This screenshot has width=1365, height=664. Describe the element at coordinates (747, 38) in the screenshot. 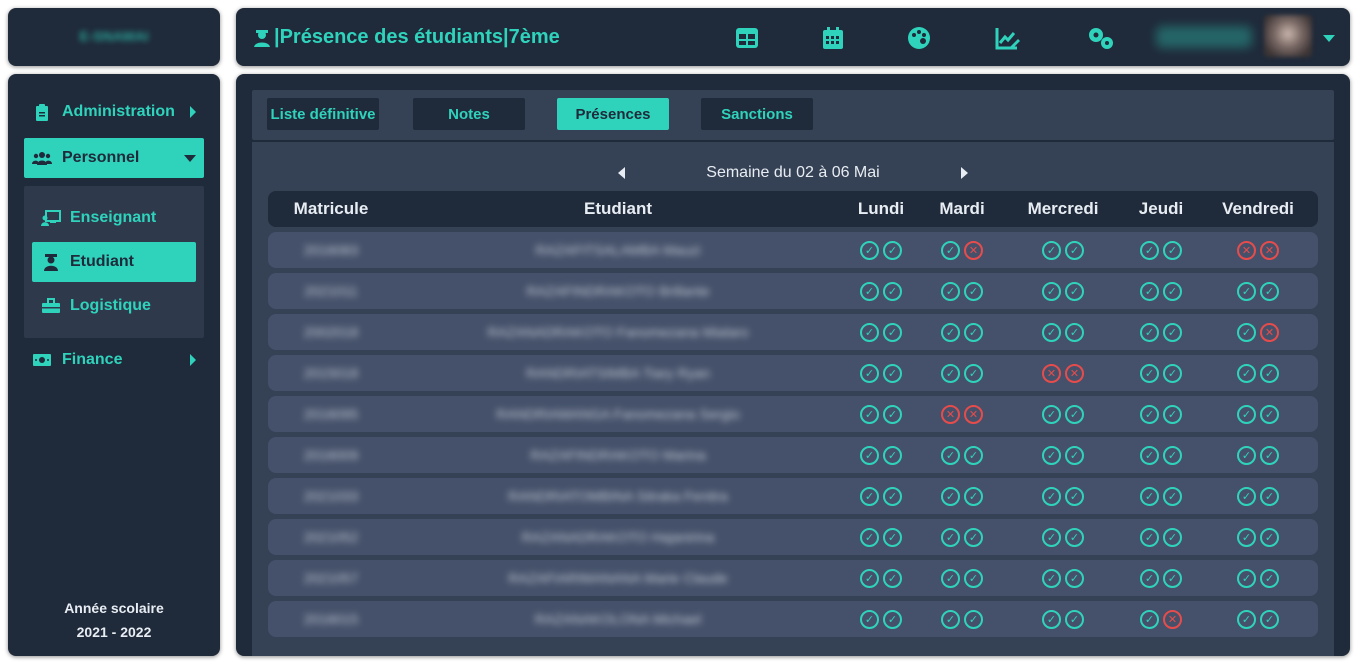

I see `table-icon` at that location.